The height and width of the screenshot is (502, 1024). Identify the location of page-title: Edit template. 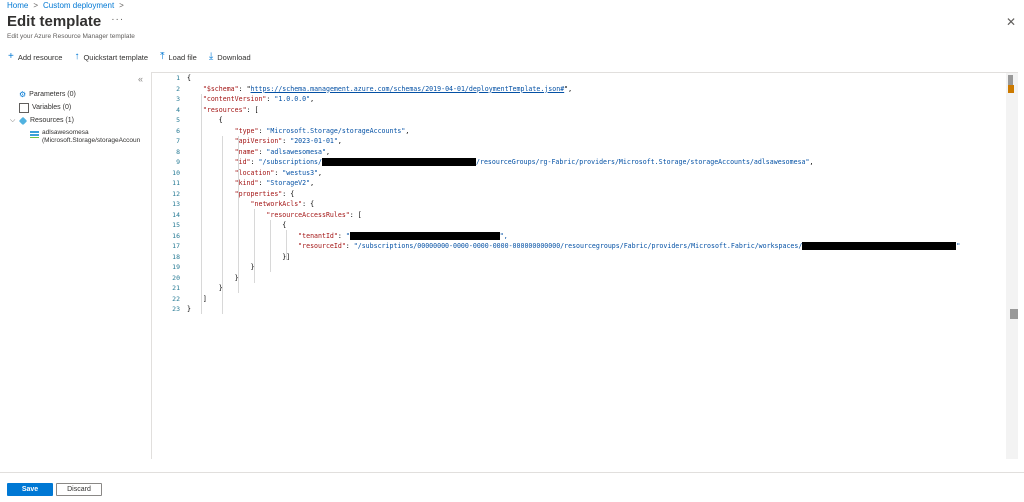
(54, 21).